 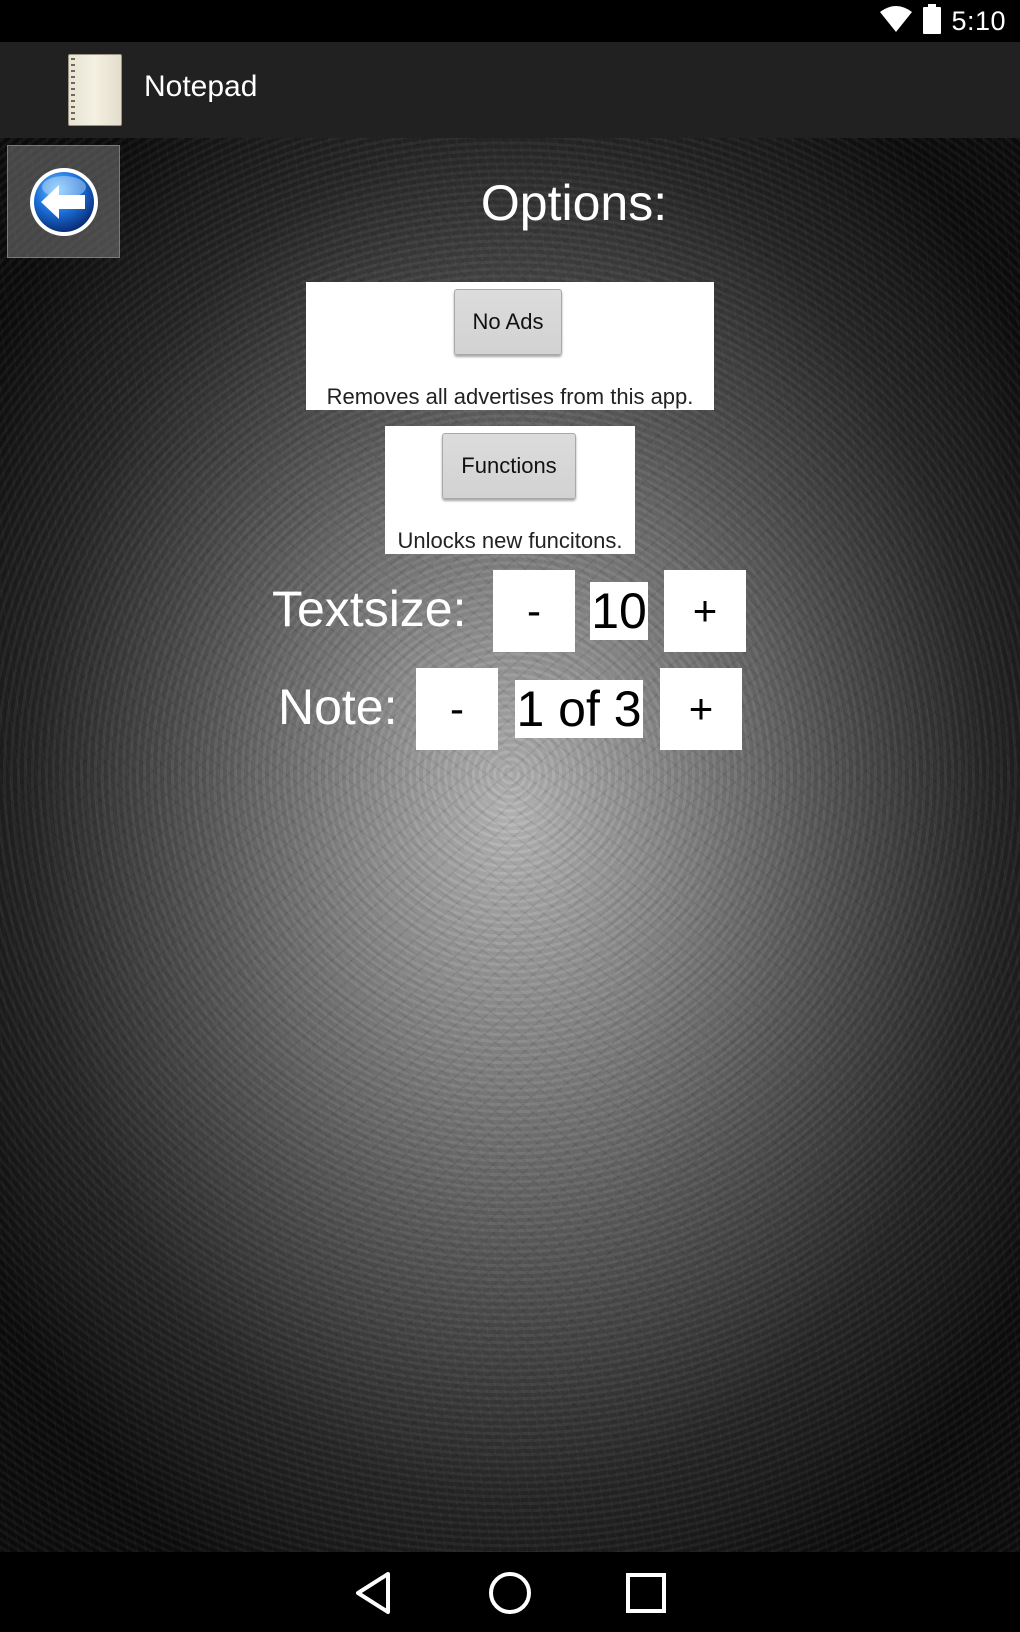 I want to click on navigation-bar, so click(x=510, y=1592).